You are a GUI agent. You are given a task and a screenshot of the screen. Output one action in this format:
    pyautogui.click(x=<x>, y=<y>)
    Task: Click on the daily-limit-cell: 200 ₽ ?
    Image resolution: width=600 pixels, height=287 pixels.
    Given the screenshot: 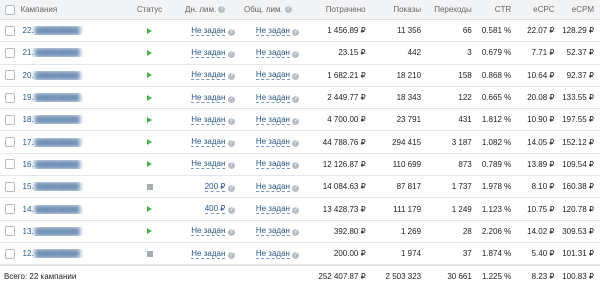 What is the action you would take?
    pyautogui.click(x=206, y=186)
    